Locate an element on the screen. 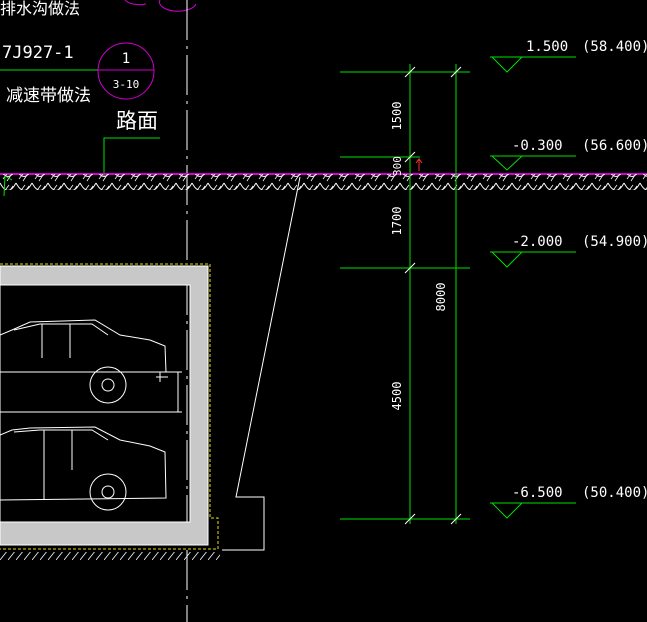 This screenshot has width=647, height=622. car-lower-wheel-icon is located at coordinates (108, 492).